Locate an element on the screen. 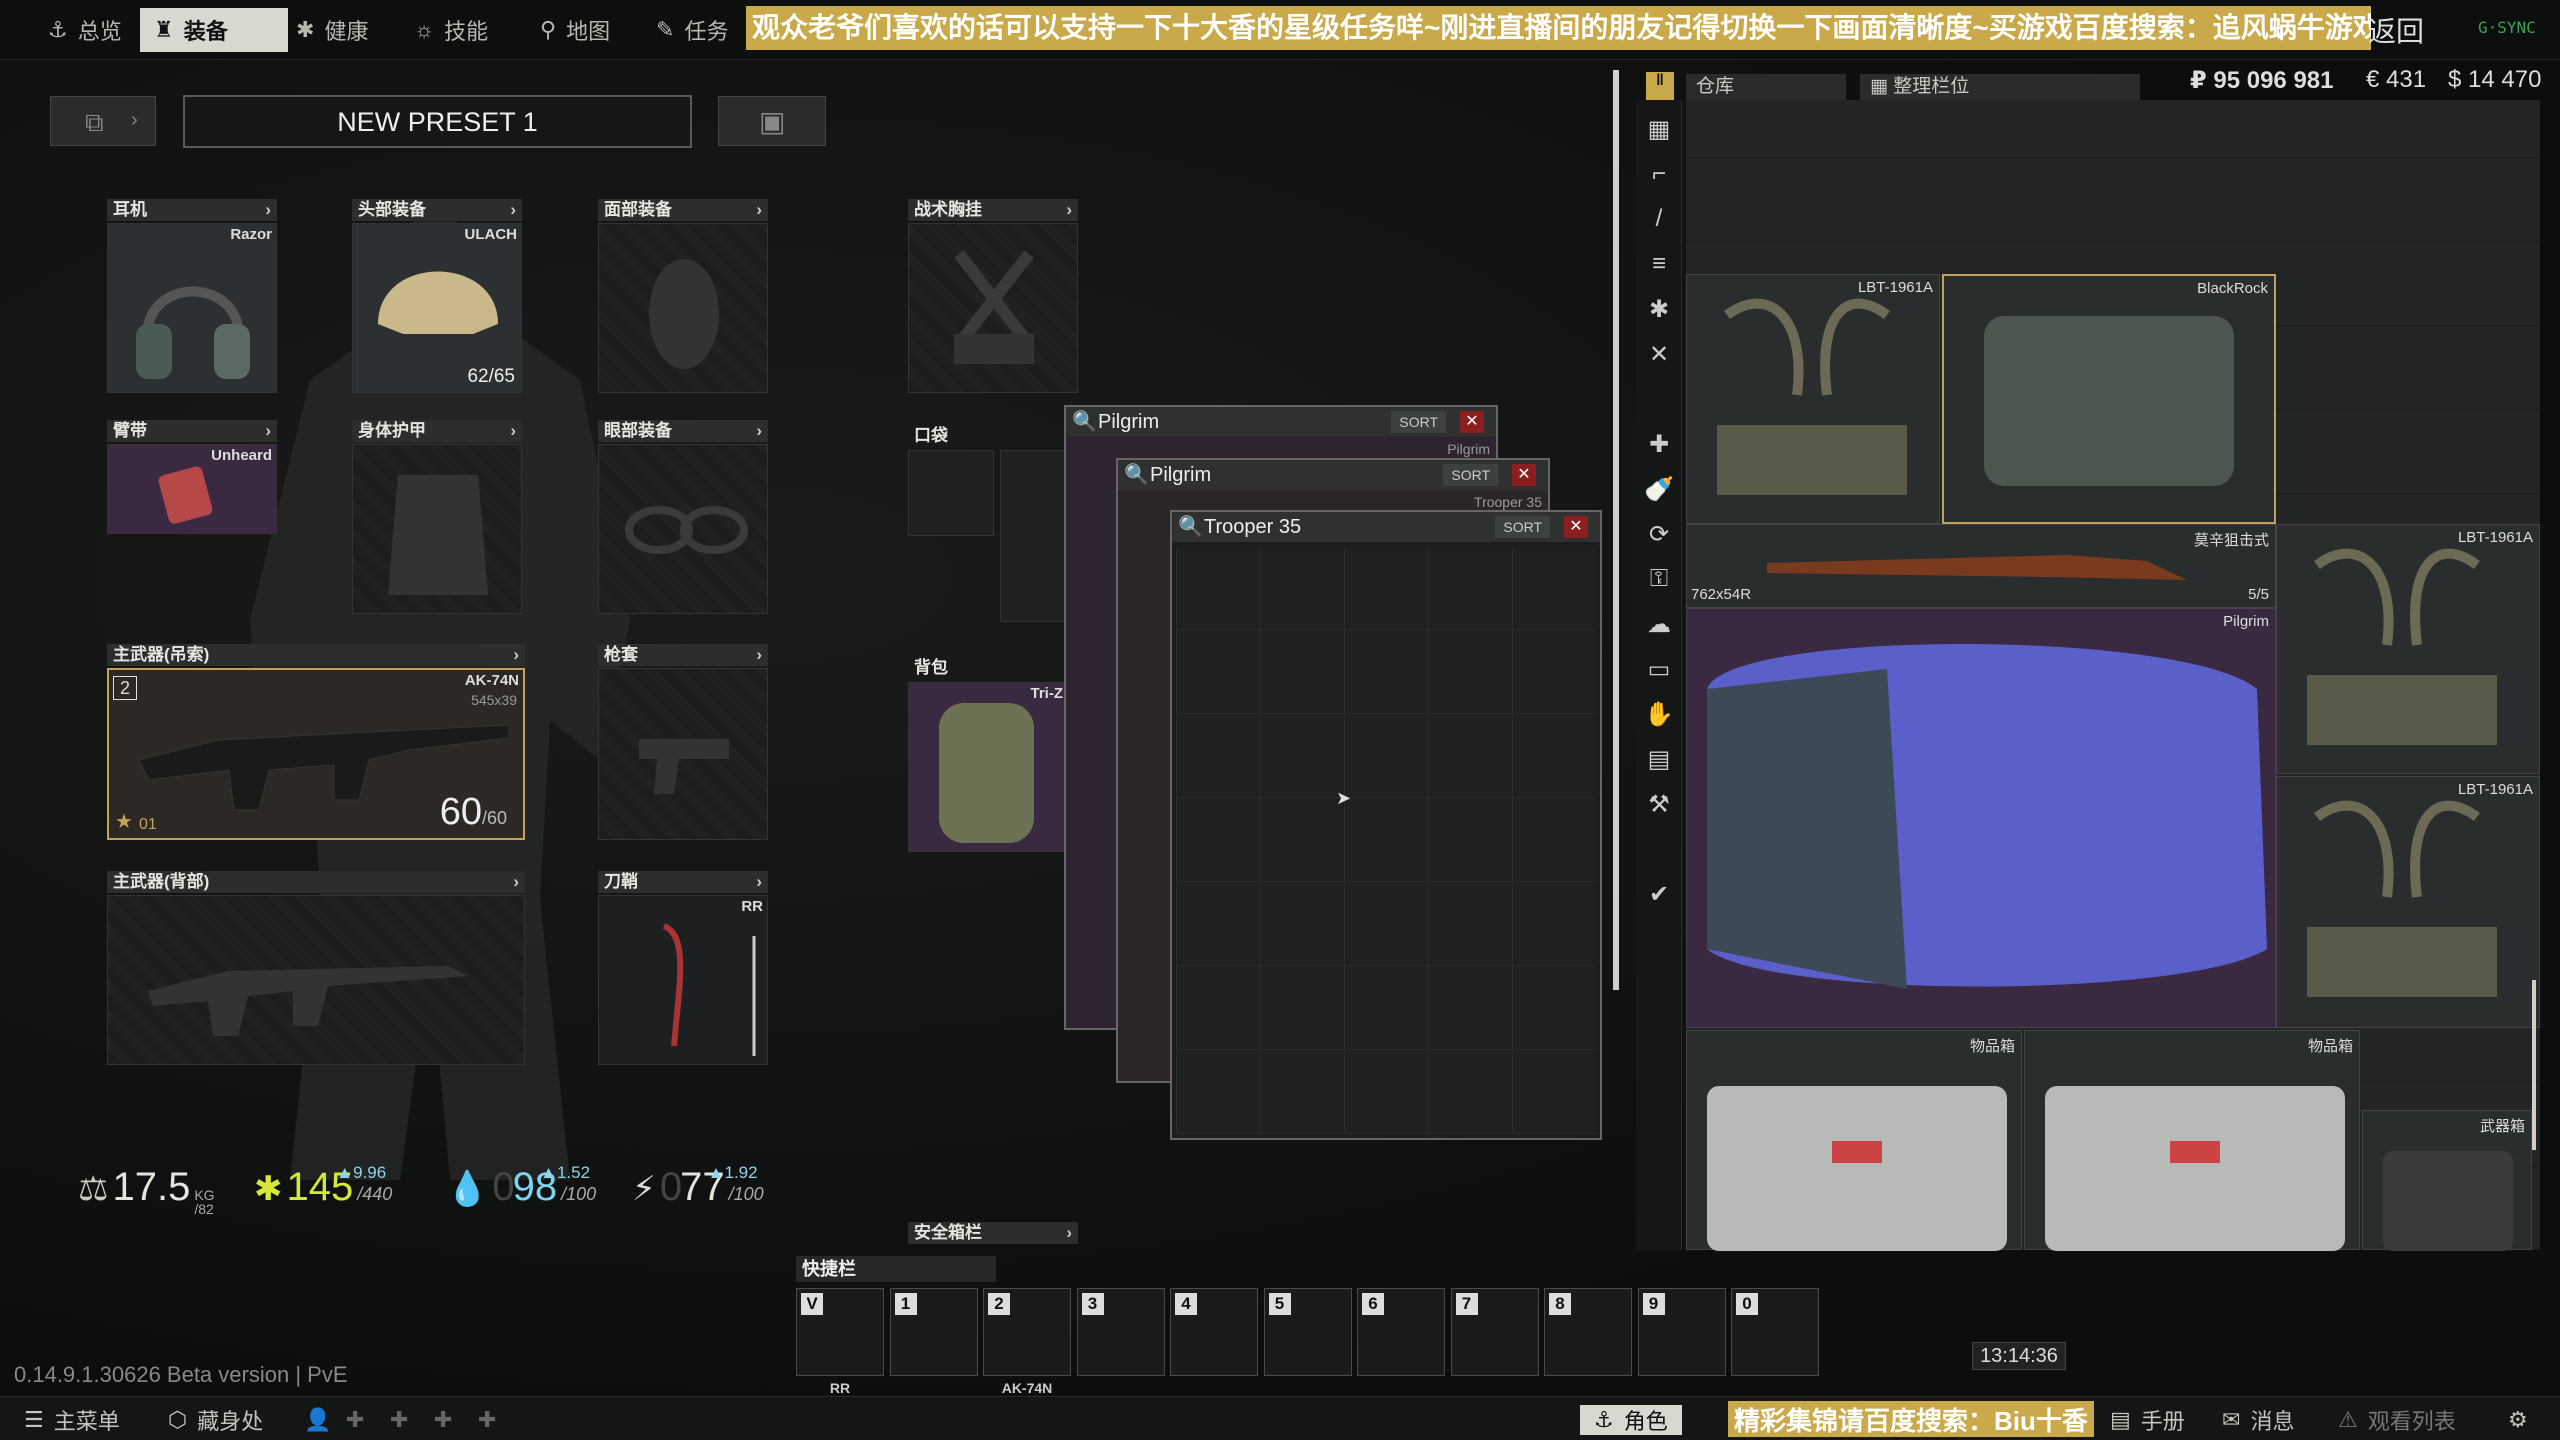 The width and height of the screenshot is (2560, 1440). melee-filter-icon: / is located at coordinates (1659, 219).